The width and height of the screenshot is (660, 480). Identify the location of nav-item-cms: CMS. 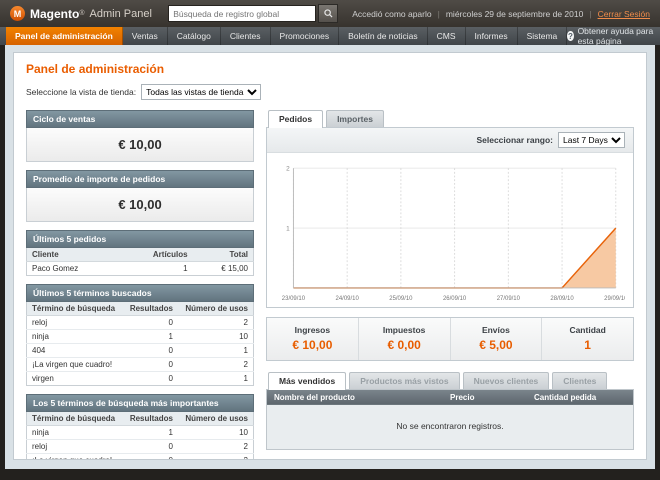
(447, 36).